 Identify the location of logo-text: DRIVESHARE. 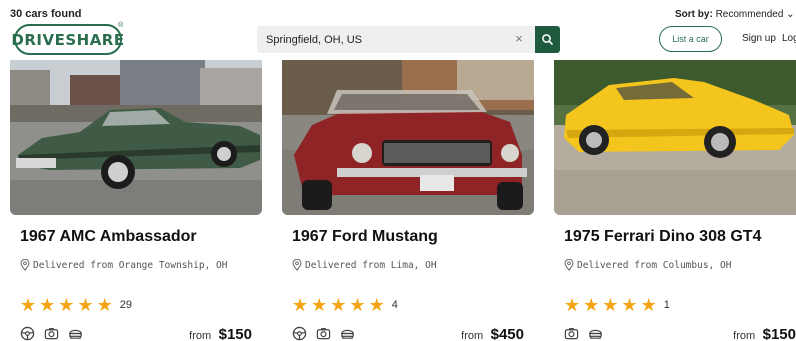
(68, 39).